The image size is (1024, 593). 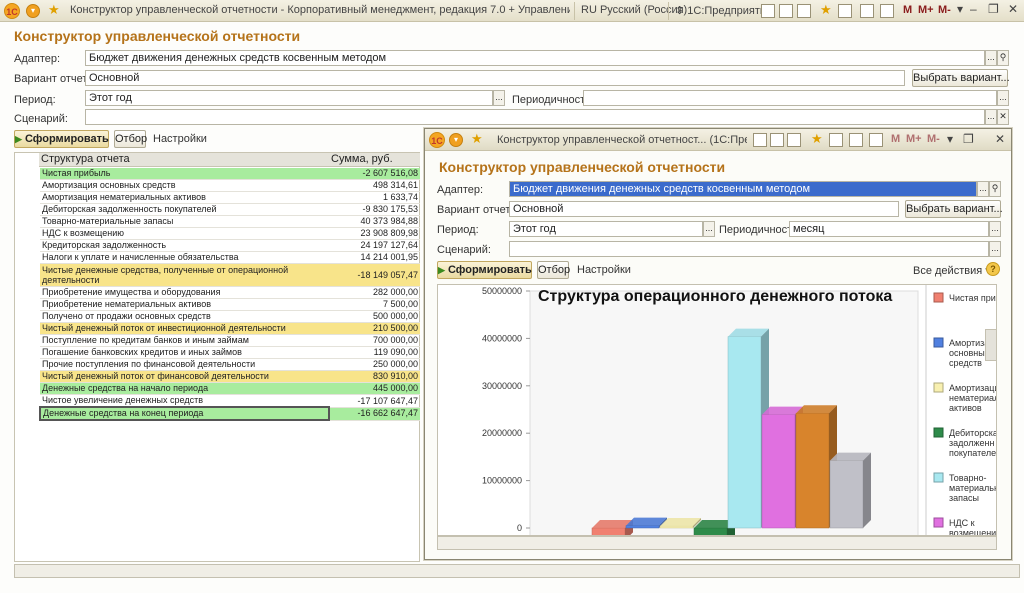 What do you see at coordinates (180, 139) in the screenshot?
I see `tab-settings: Настройки` at bounding box center [180, 139].